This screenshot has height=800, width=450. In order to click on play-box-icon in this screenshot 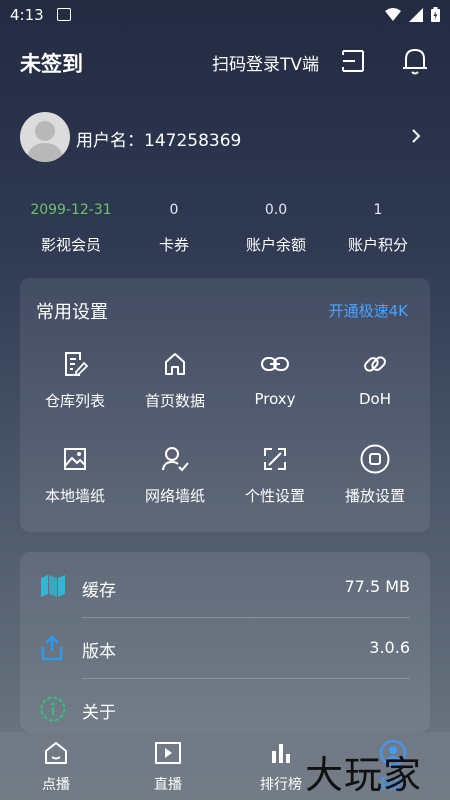, I will do `click(168, 753)`.